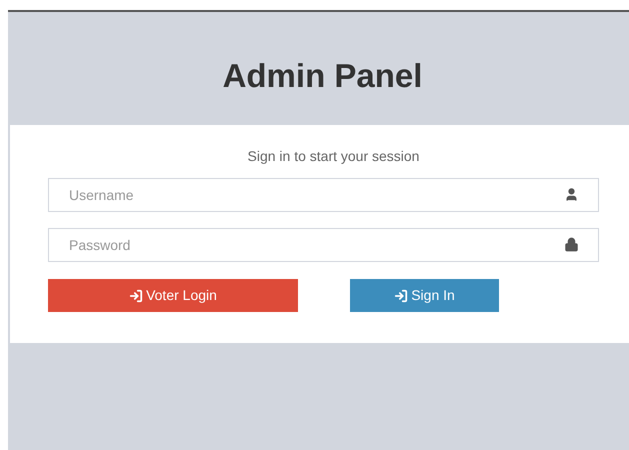 This screenshot has height=450, width=629. Describe the element at coordinates (424, 295) in the screenshot. I see `sign-in-button: Sign In` at that location.